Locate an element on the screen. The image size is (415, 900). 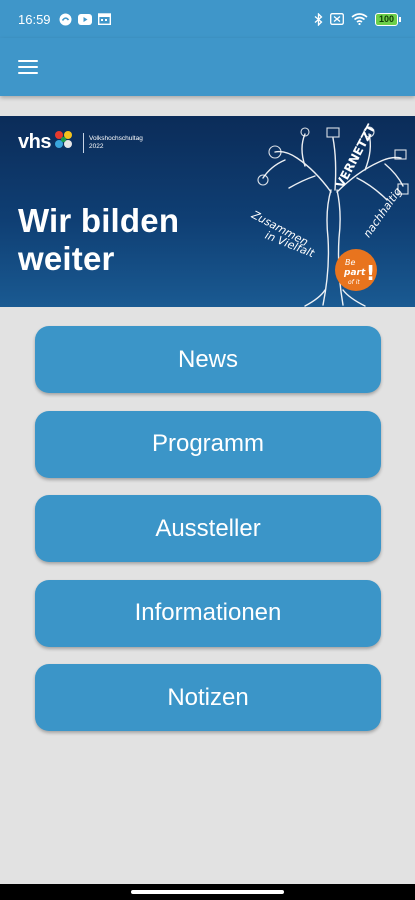
battery-saver-icon is located at coordinates (337, 19).